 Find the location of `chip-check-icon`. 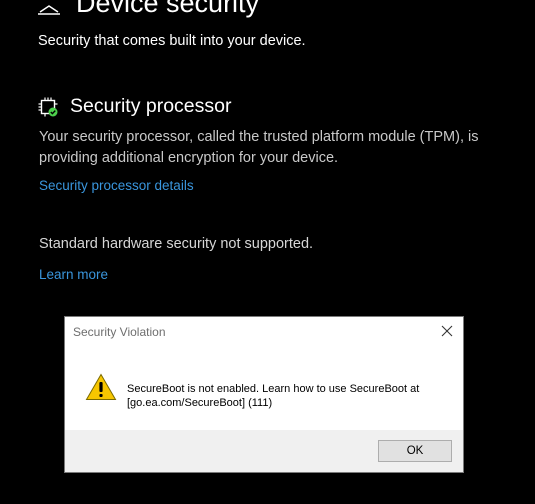

chip-check-icon is located at coordinates (48, 106).